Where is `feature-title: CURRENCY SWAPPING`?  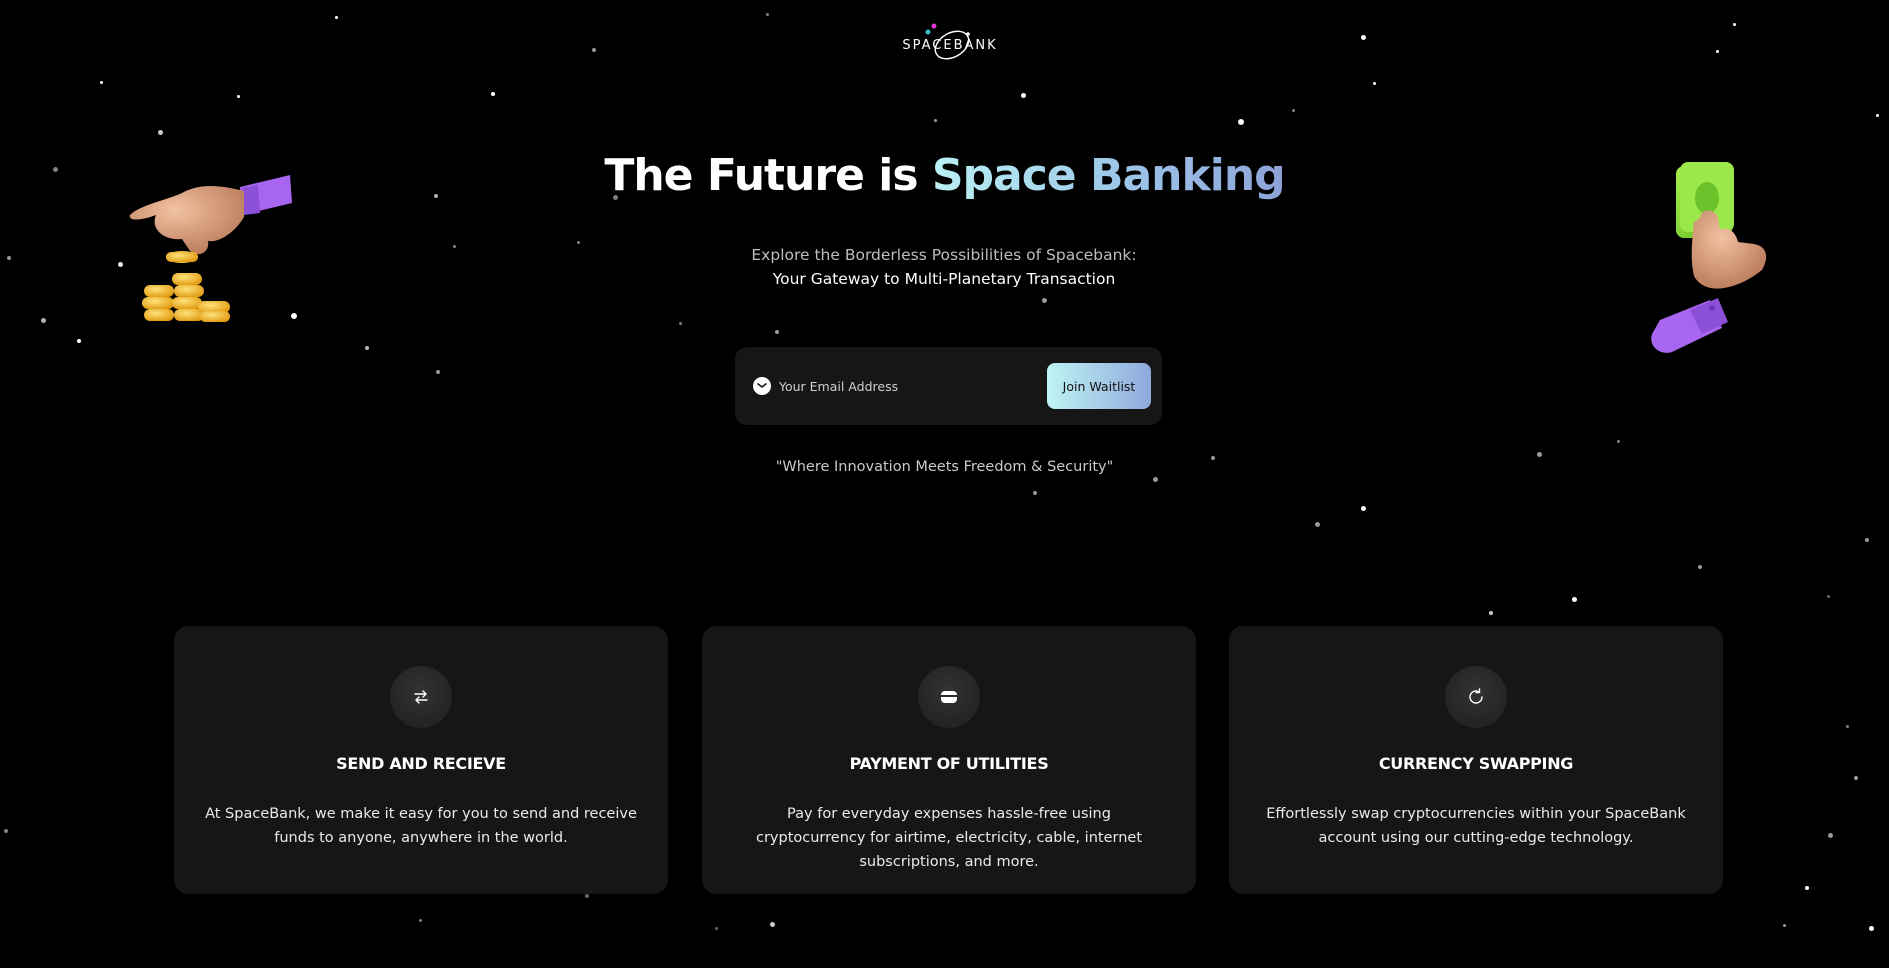 feature-title: CURRENCY SWAPPING is located at coordinates (1476, 763).